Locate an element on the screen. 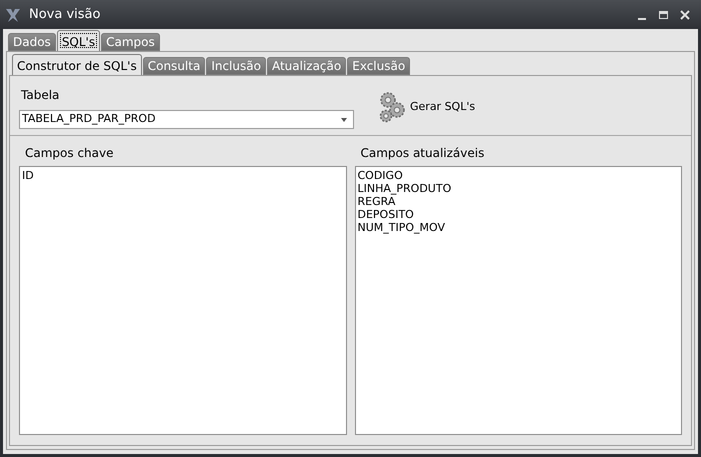 This screenshot has width=701, height=457. close-icon is located at coordinates (685, 15).